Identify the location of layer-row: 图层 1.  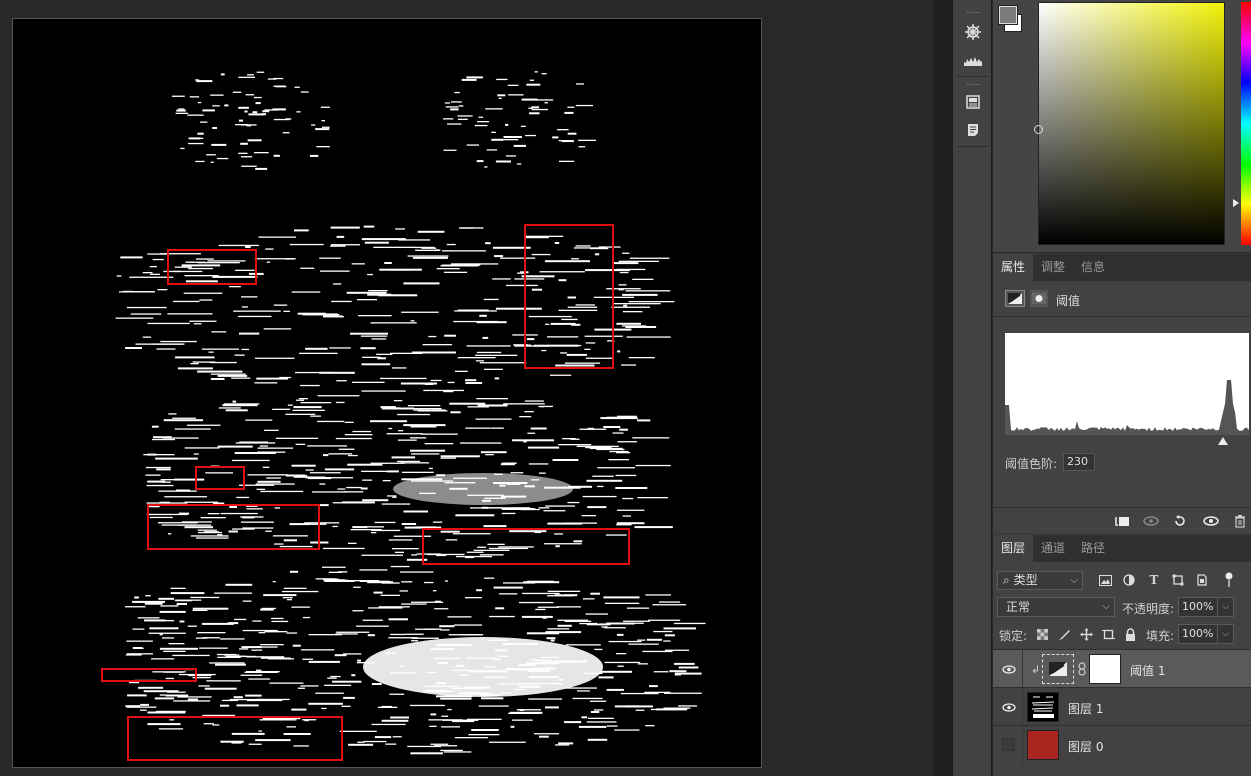
(1122, 706).